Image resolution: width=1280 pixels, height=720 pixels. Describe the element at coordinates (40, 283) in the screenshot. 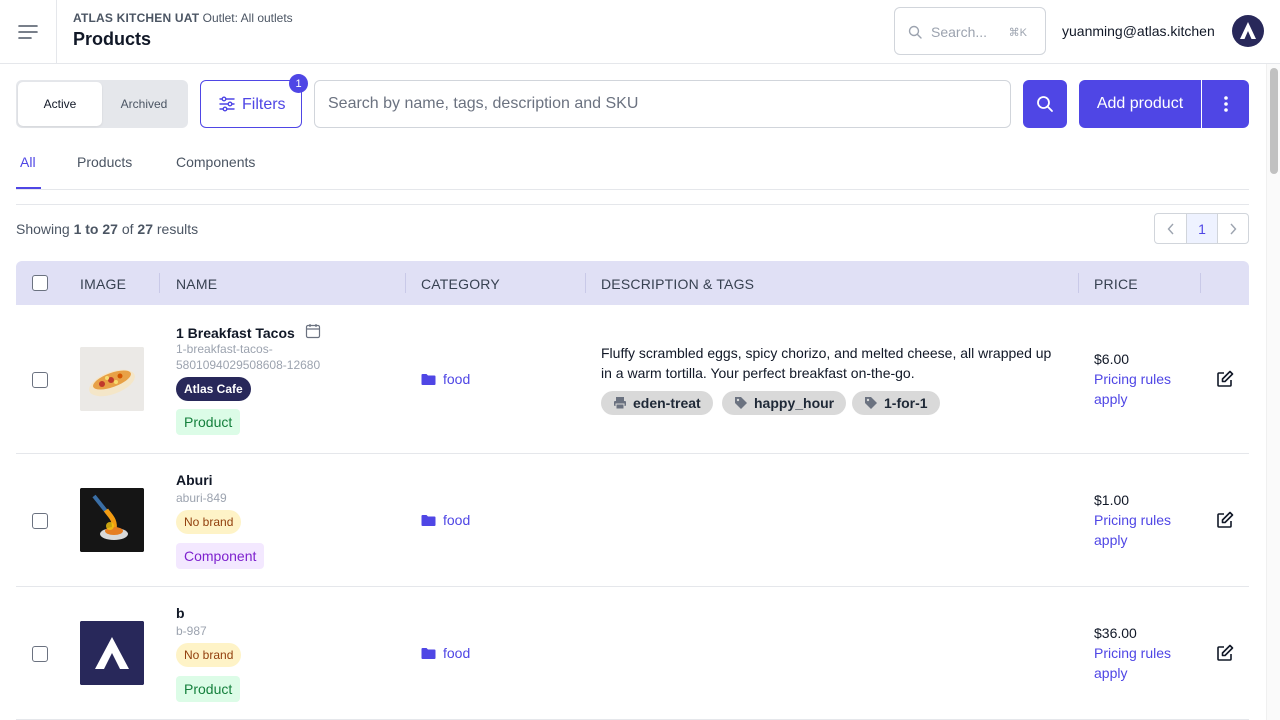

I see `select-all-checkbox` at that location.